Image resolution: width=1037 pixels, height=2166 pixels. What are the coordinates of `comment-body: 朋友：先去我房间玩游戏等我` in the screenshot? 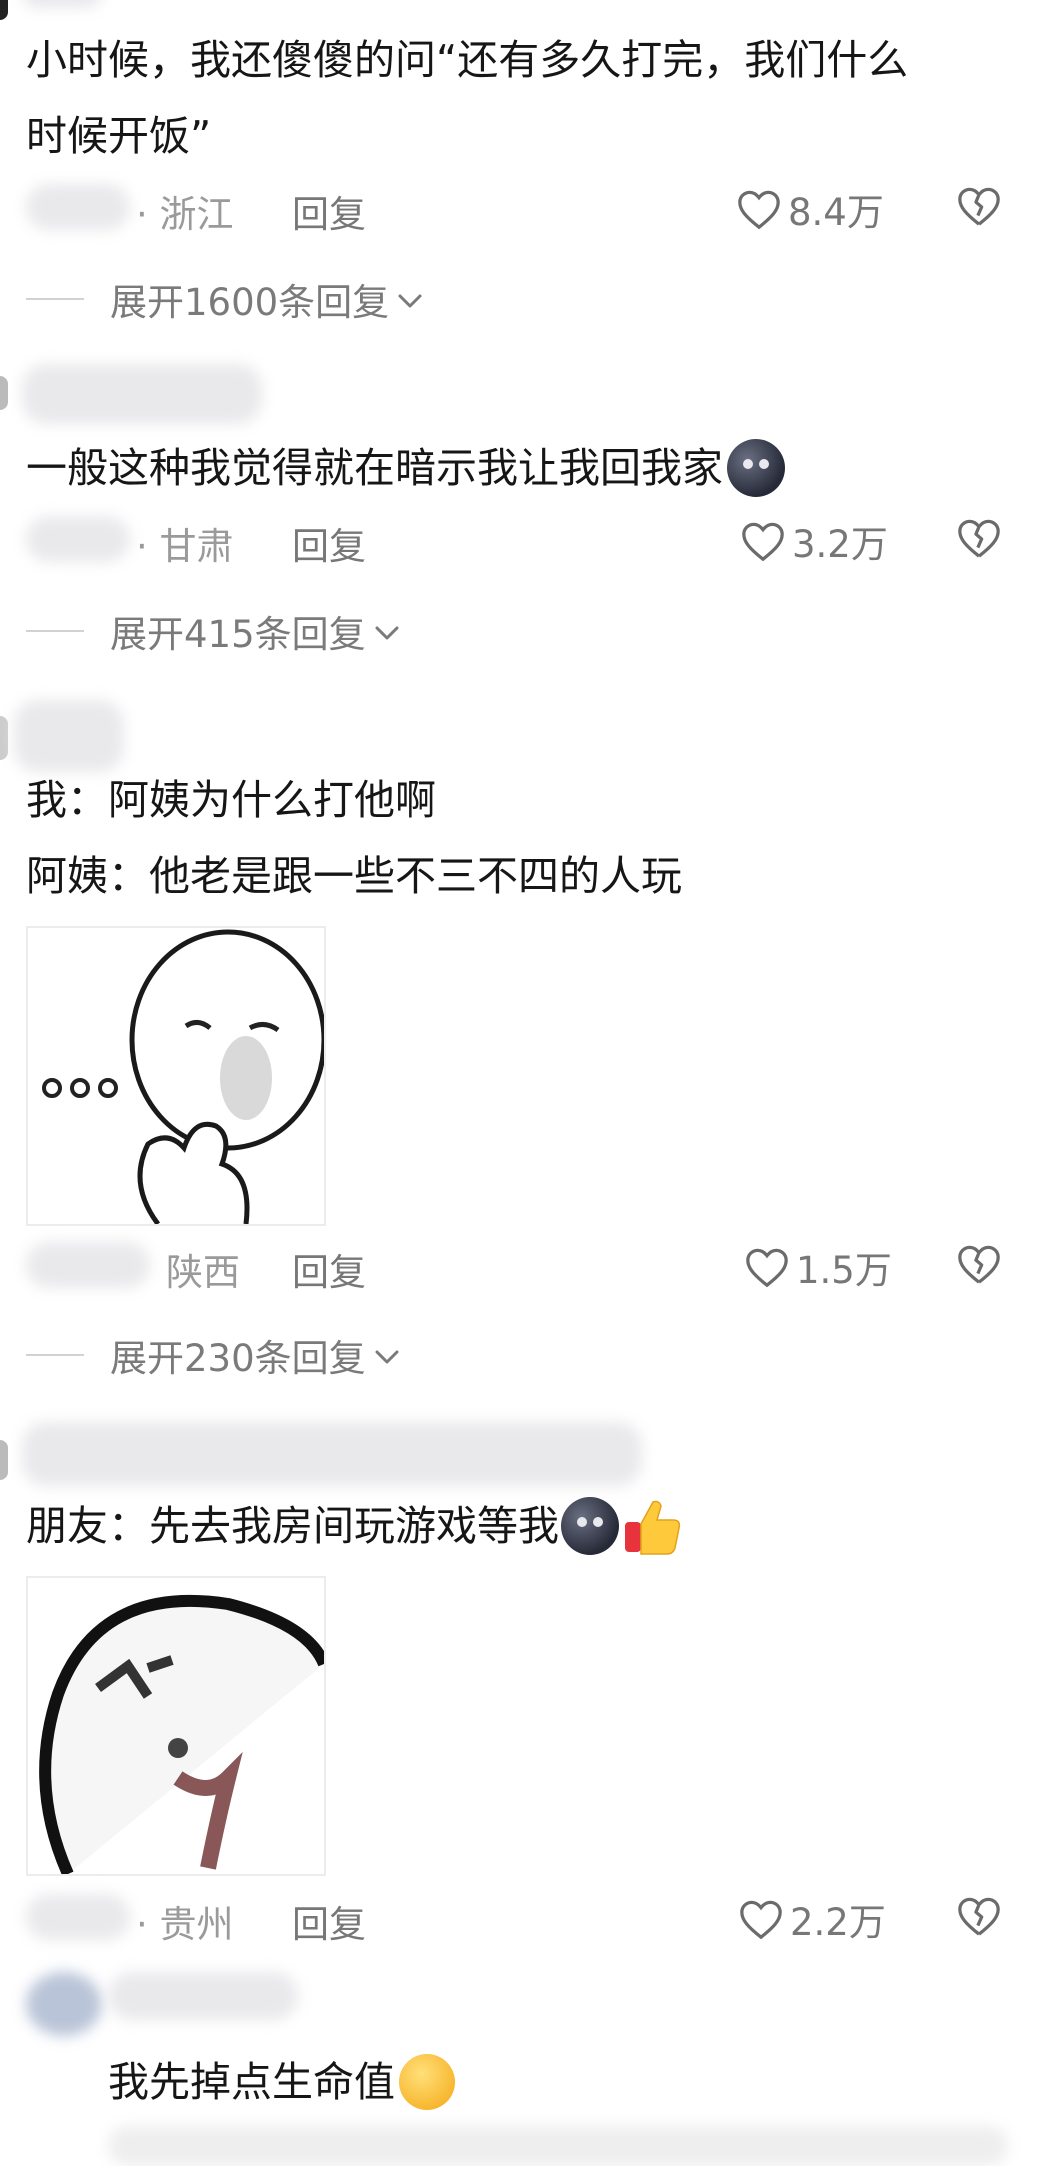 It's located at (354, 1526).